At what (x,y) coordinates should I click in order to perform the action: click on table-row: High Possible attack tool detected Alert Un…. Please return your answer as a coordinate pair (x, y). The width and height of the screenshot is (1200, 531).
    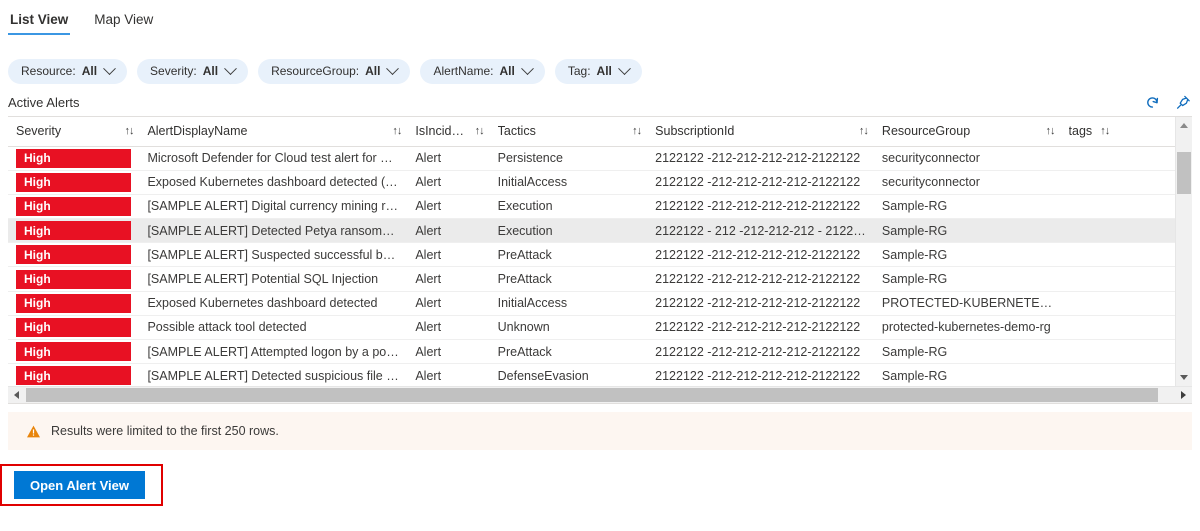
    Looking at the image, I should click on (591, 328).